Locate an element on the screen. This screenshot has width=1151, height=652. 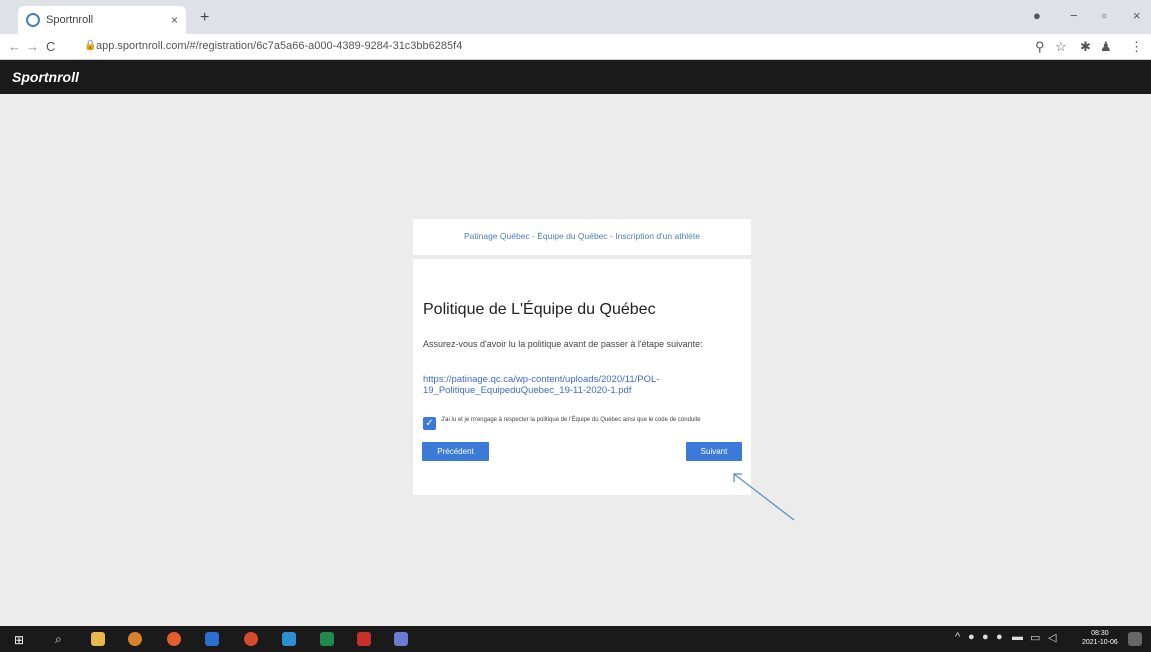
extensions-icon: ✱ is located at coordinates (1085, 47).